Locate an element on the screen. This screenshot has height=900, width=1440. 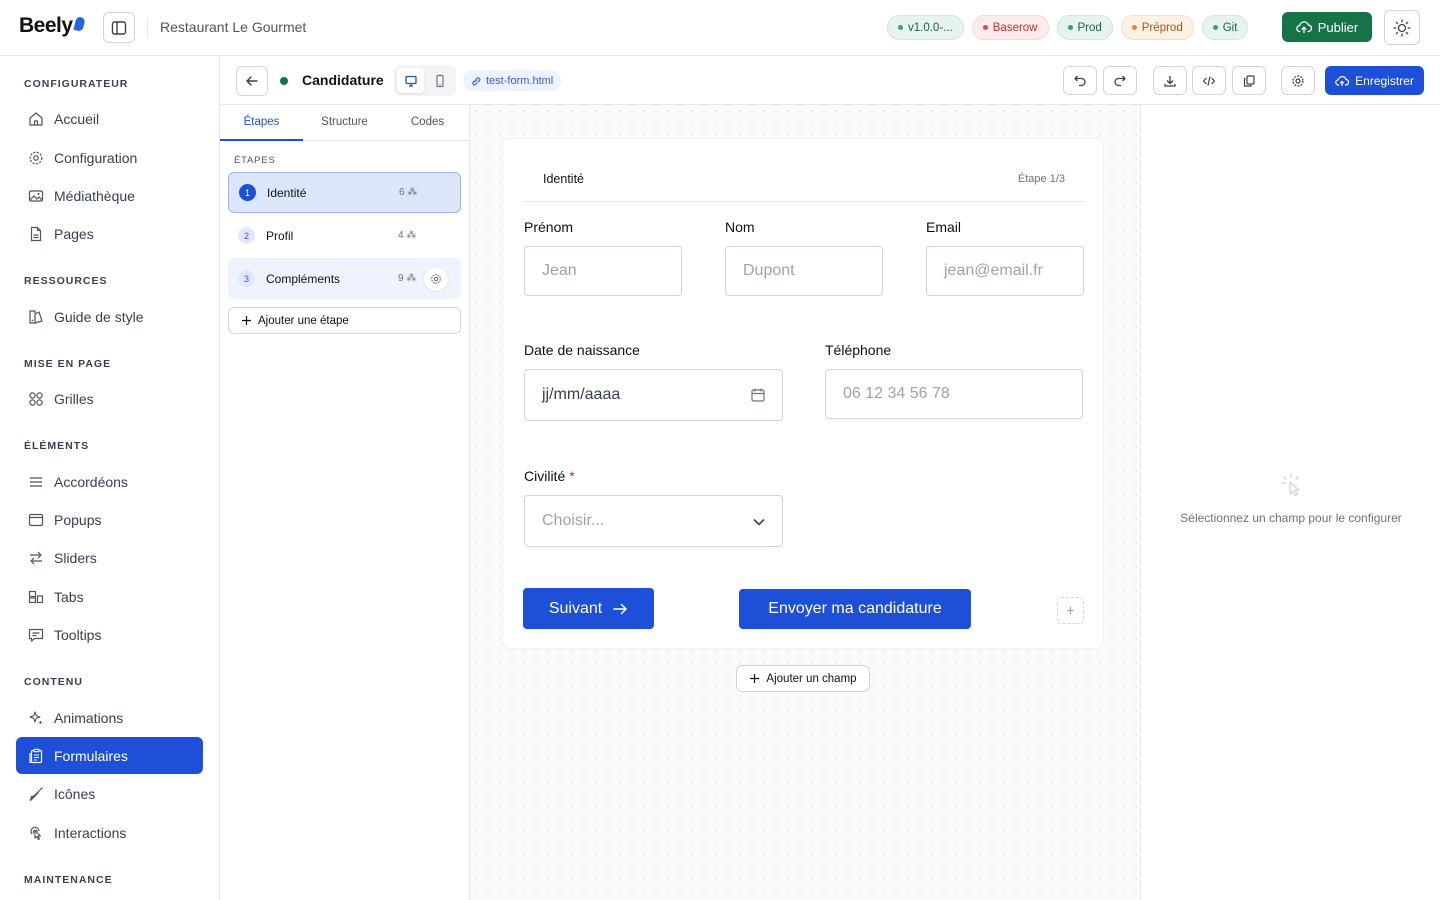
sidebar-item-sliders: Sliders is located at coordinates (109, 557).